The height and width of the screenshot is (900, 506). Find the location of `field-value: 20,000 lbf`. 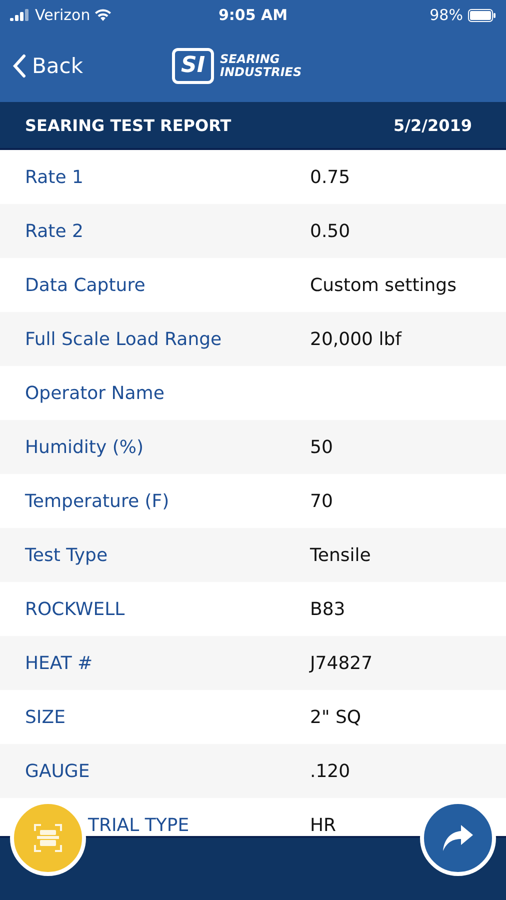

field-value: 20,000 lbf is located at coordinates (356, 339).